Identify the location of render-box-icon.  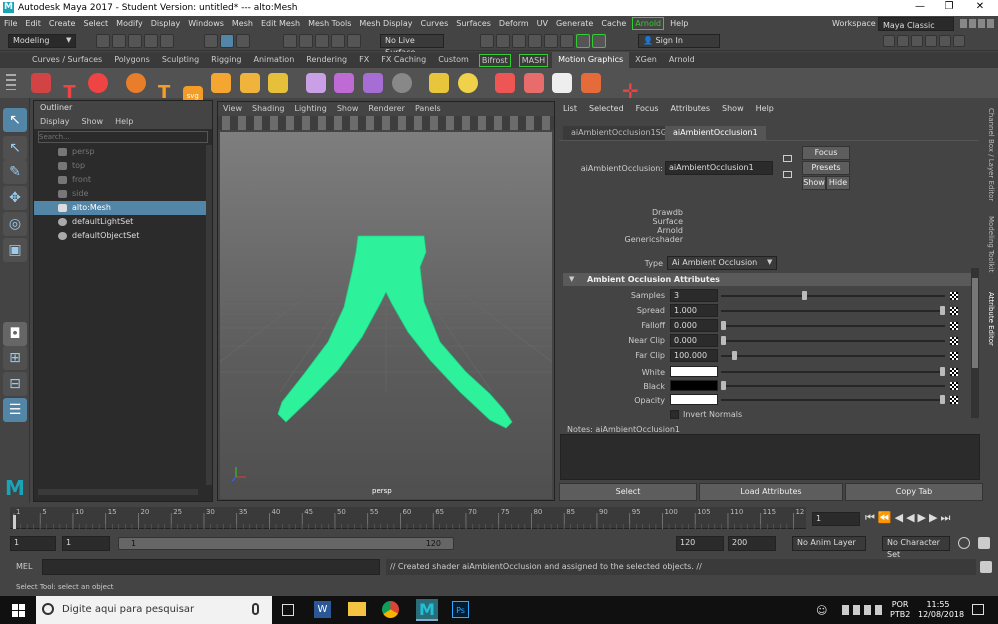
(505, 83).